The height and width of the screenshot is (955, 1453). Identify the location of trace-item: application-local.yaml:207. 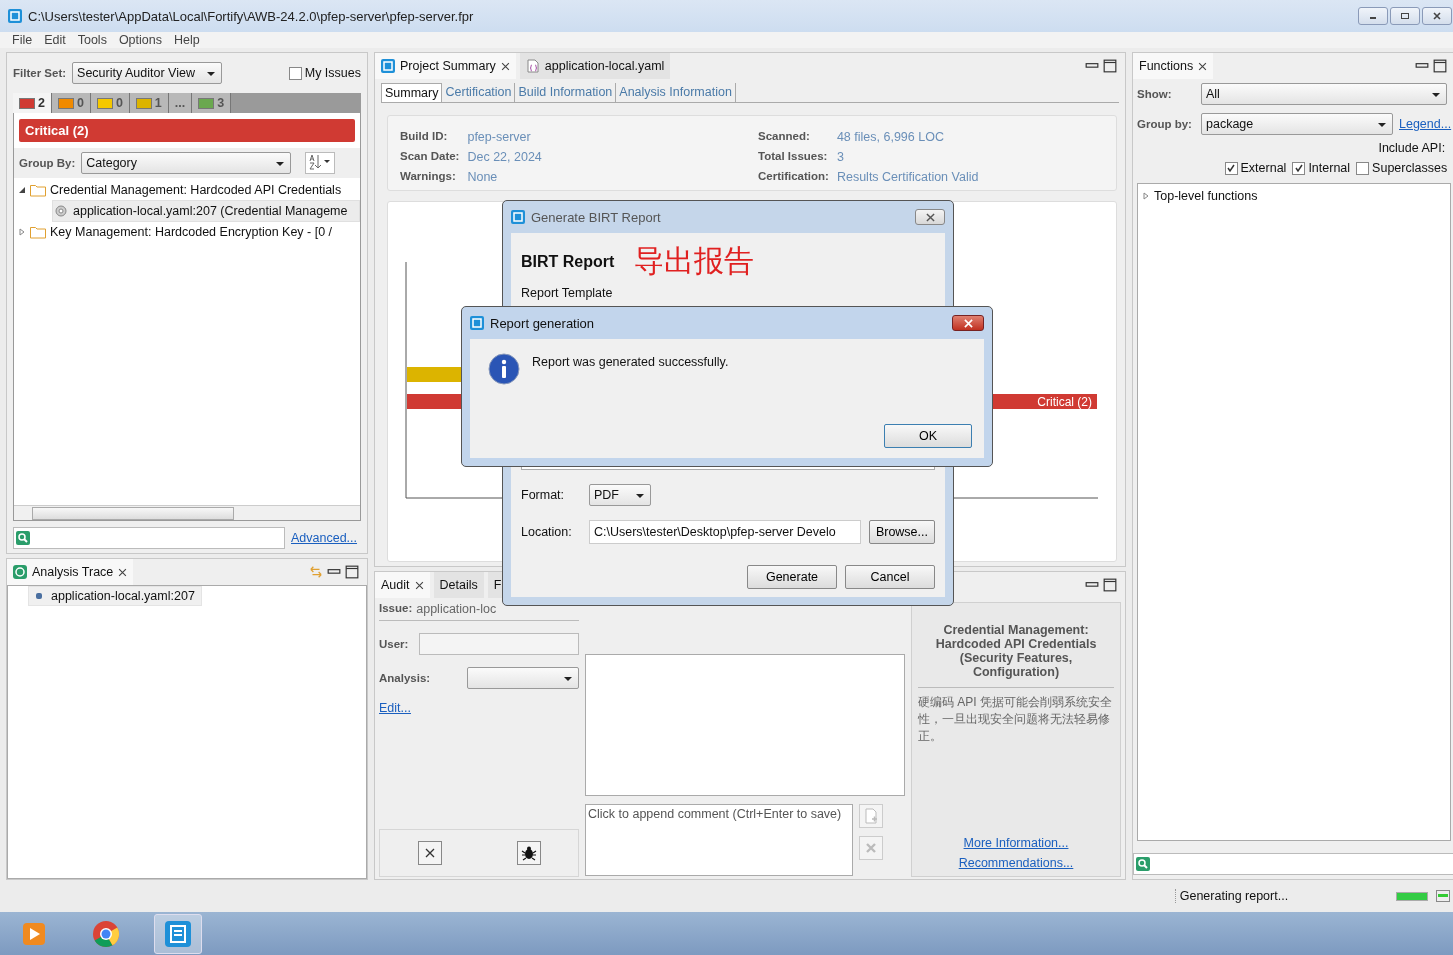
(115, 596).